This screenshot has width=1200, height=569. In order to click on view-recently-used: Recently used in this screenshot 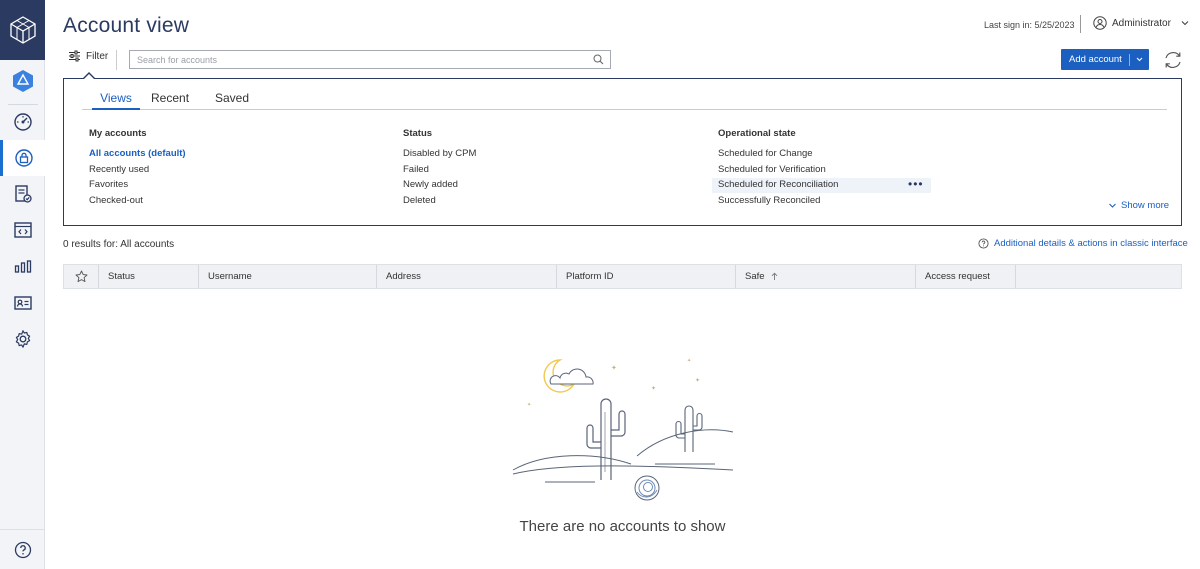, I will do `click(119, 169)`.